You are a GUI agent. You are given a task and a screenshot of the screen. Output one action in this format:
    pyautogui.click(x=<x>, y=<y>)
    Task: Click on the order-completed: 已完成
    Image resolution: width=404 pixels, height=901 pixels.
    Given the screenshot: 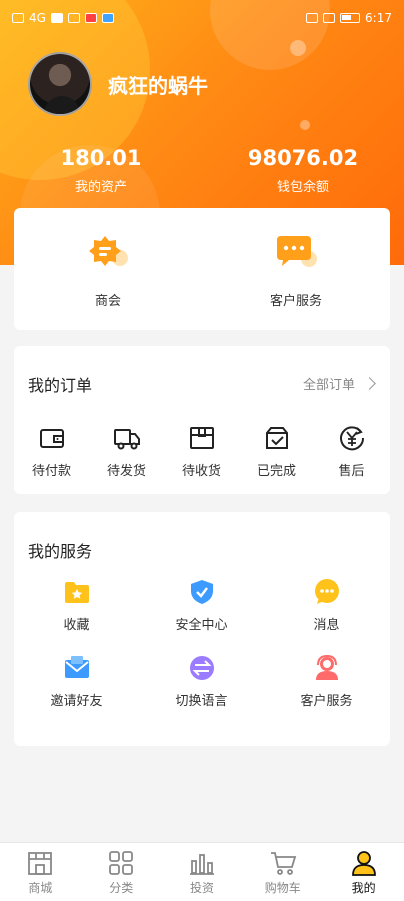 What is the action you would take?
    pyautogui.click(x=276, y=451)
    